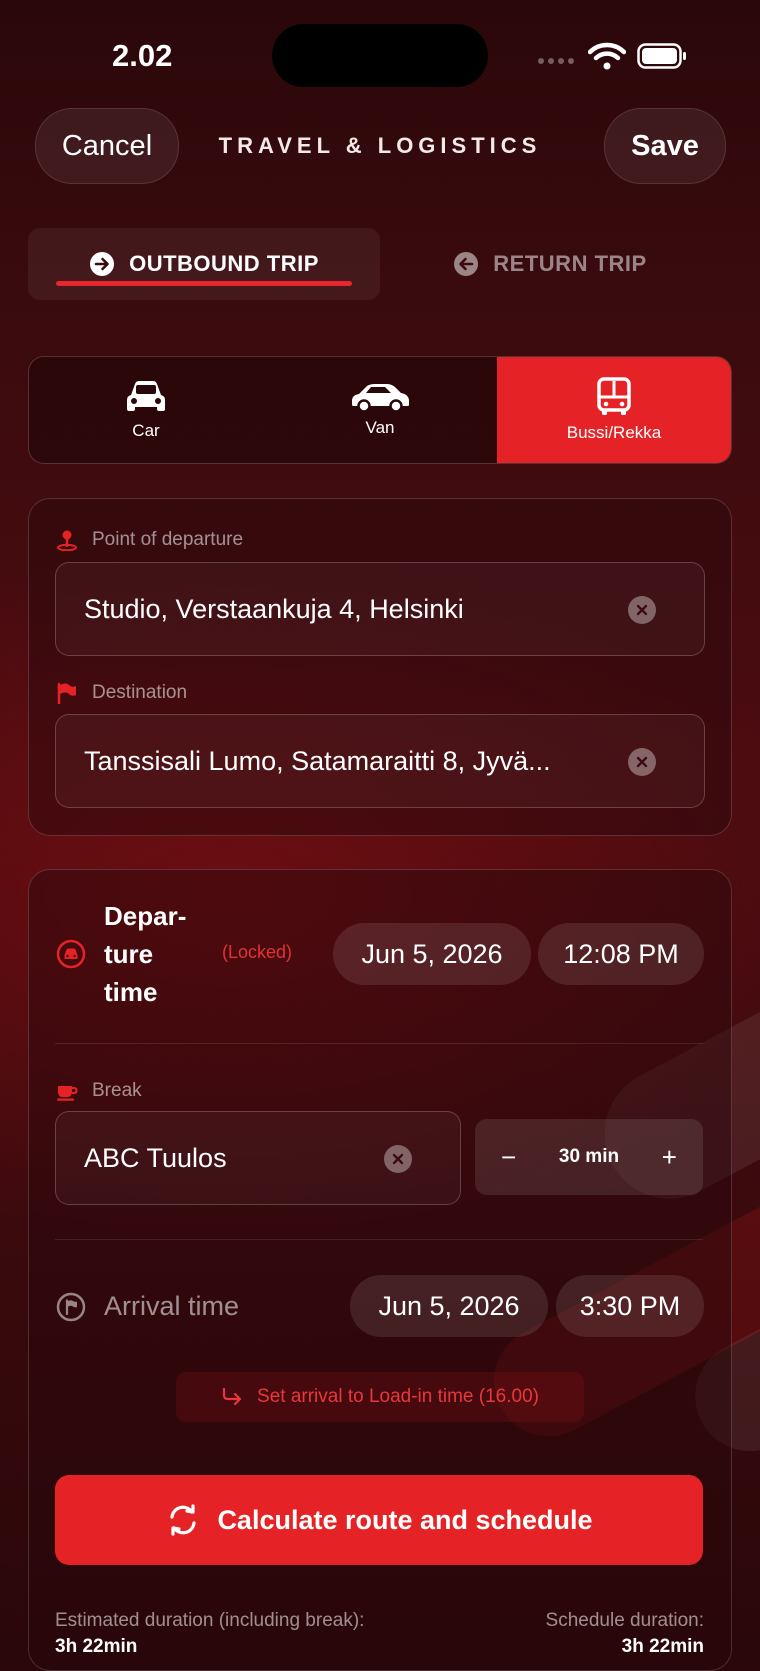 The image size is (760, 1671). Describe the element at coordinates (121, 693) in the screenshot. I see `destination-label: Destination` at that location.